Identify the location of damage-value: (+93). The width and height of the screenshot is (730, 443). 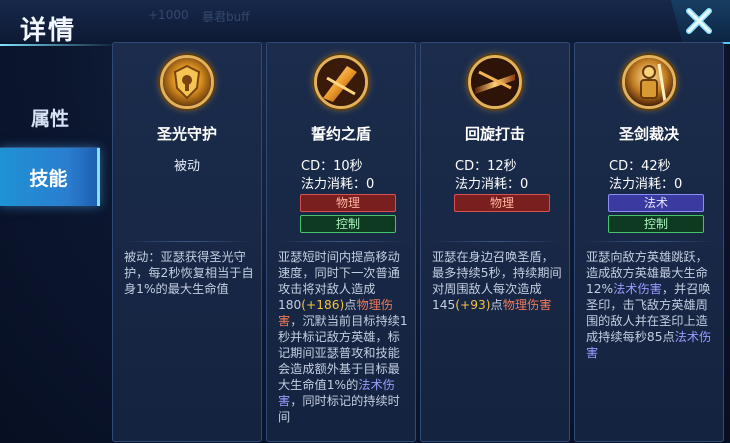
(473, 305).